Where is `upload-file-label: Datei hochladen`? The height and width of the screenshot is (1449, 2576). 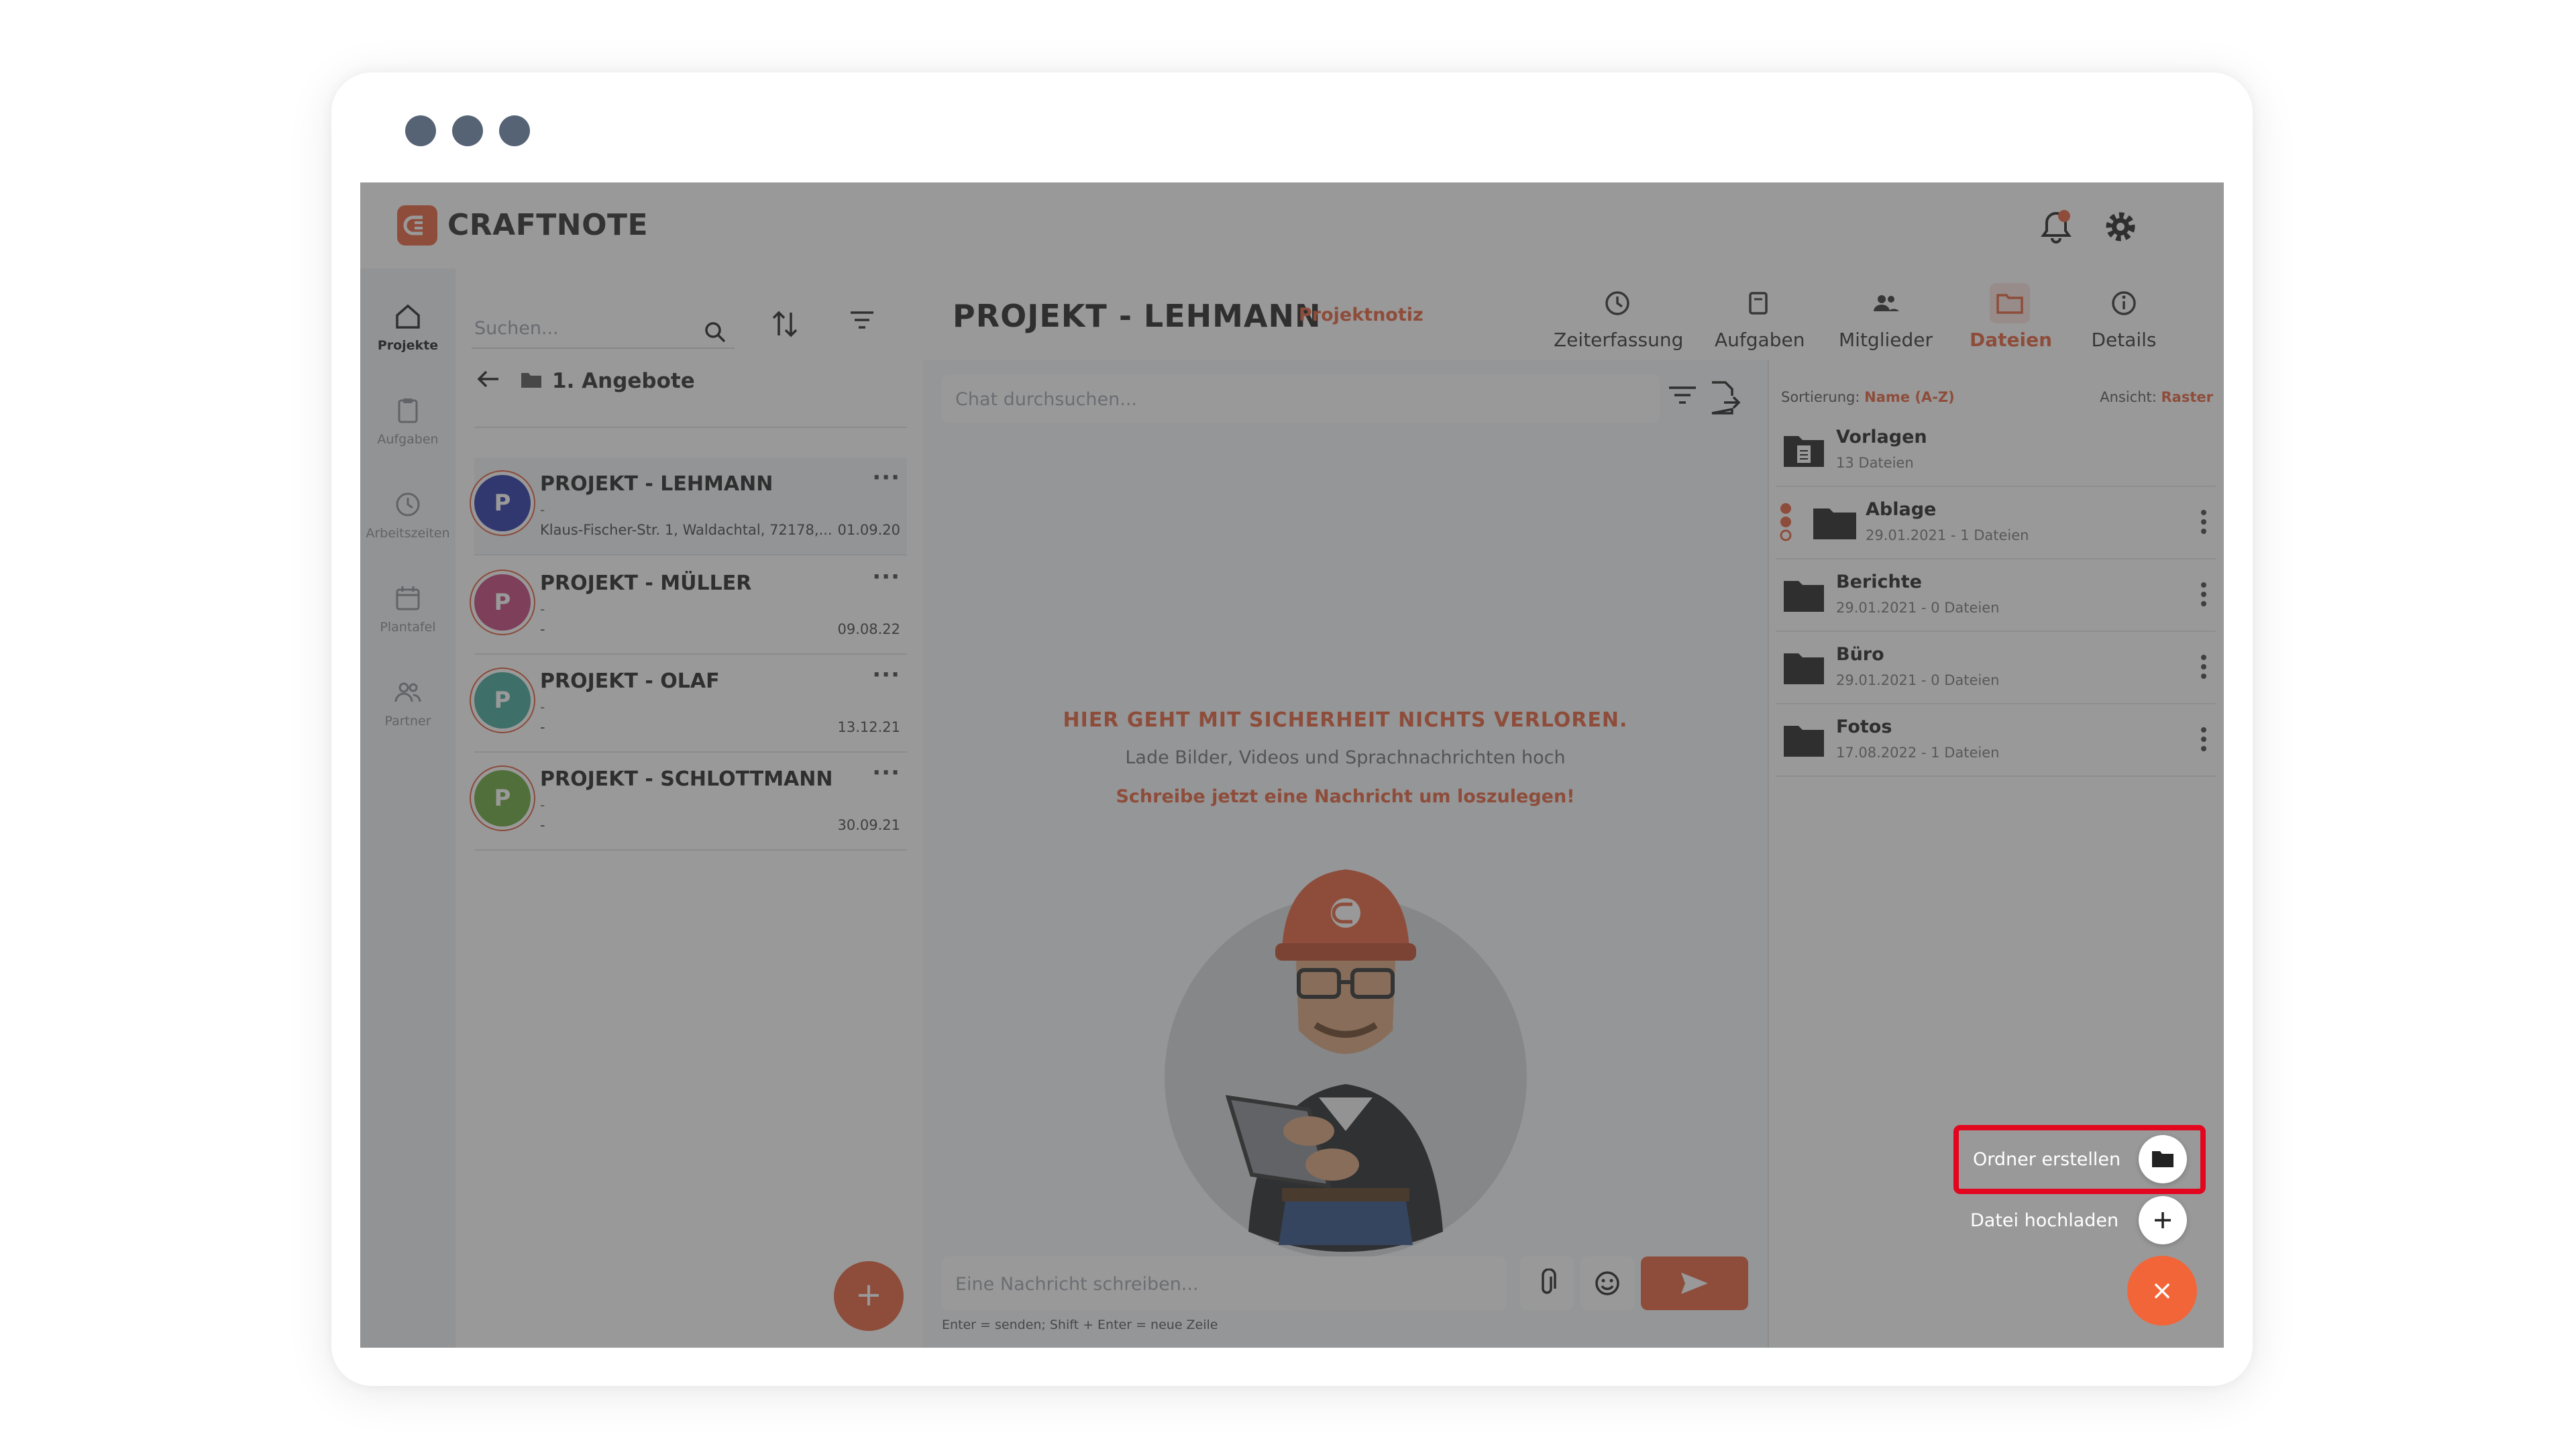 upload-file-label: Datei hochladen is located at coordinates (2044, 1220).